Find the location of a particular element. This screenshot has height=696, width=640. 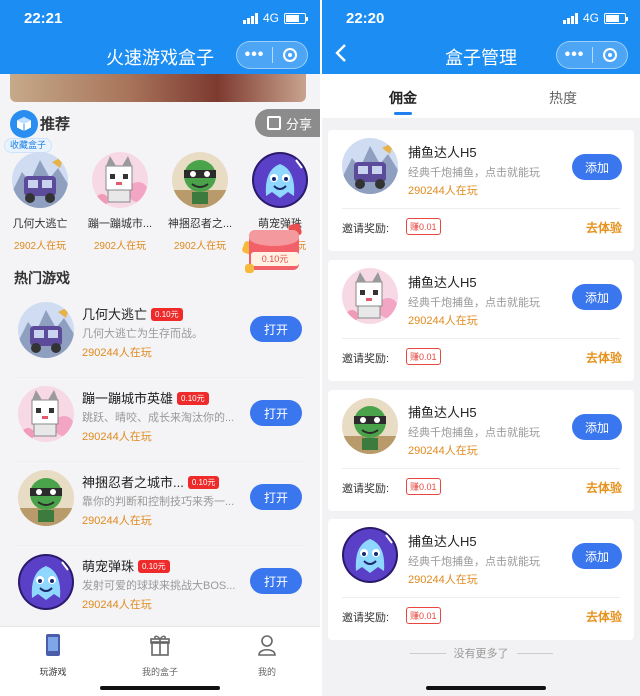

tab-mine: 我的 is located at coordinates (267, 655).